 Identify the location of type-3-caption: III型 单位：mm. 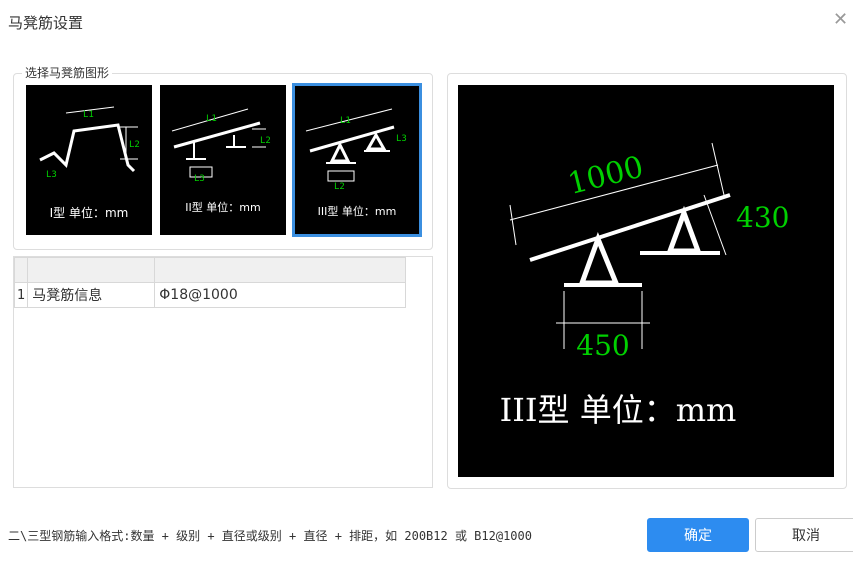
(357, 211).